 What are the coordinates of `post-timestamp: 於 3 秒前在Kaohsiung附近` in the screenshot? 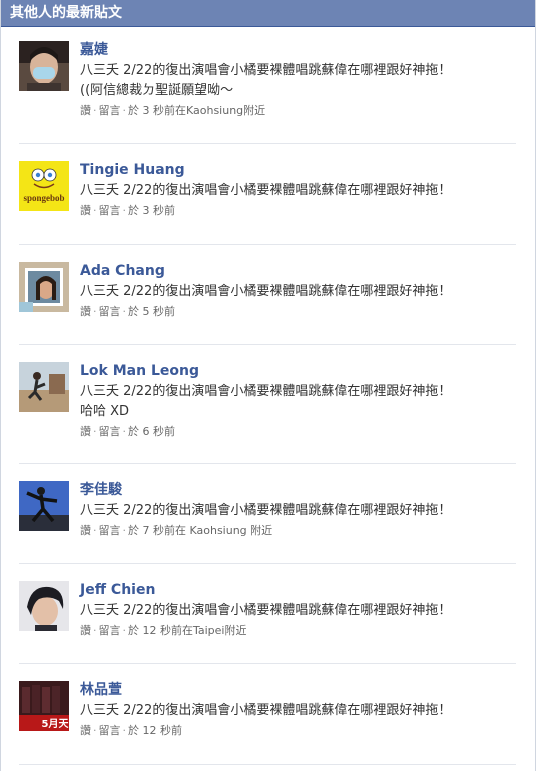 It's located at (197, 110).